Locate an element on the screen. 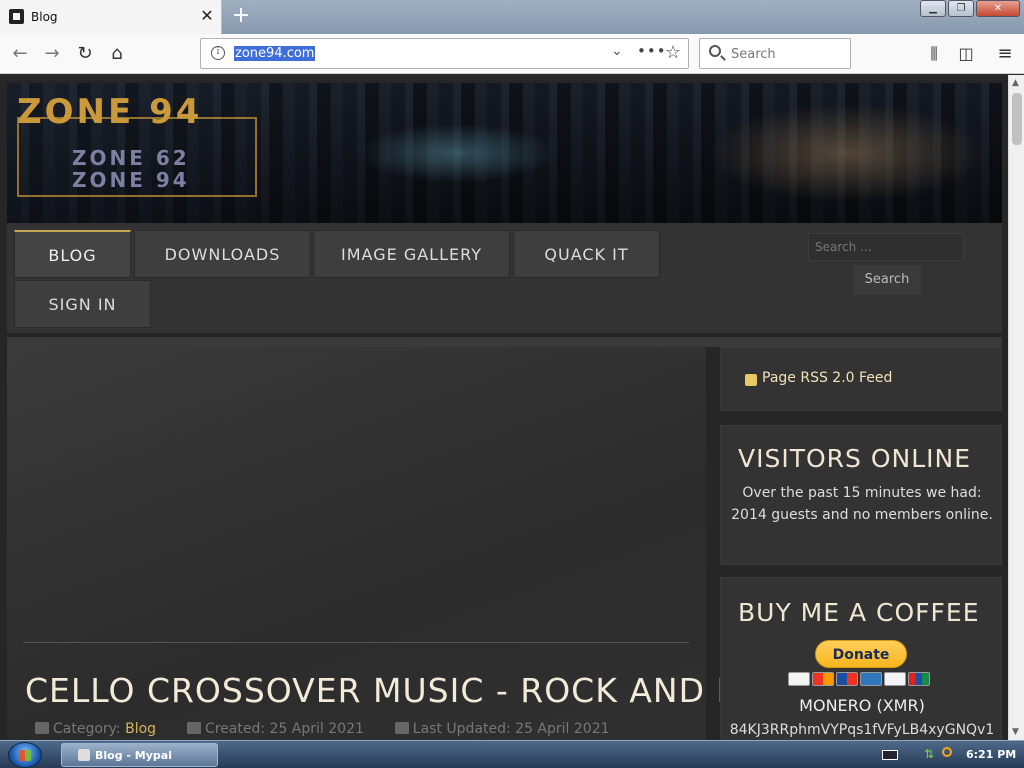 Image resolution: width=1024 pixels, height=768 pixels. chevron-down-icon: ⌄ is located at coordinates (617, 51).